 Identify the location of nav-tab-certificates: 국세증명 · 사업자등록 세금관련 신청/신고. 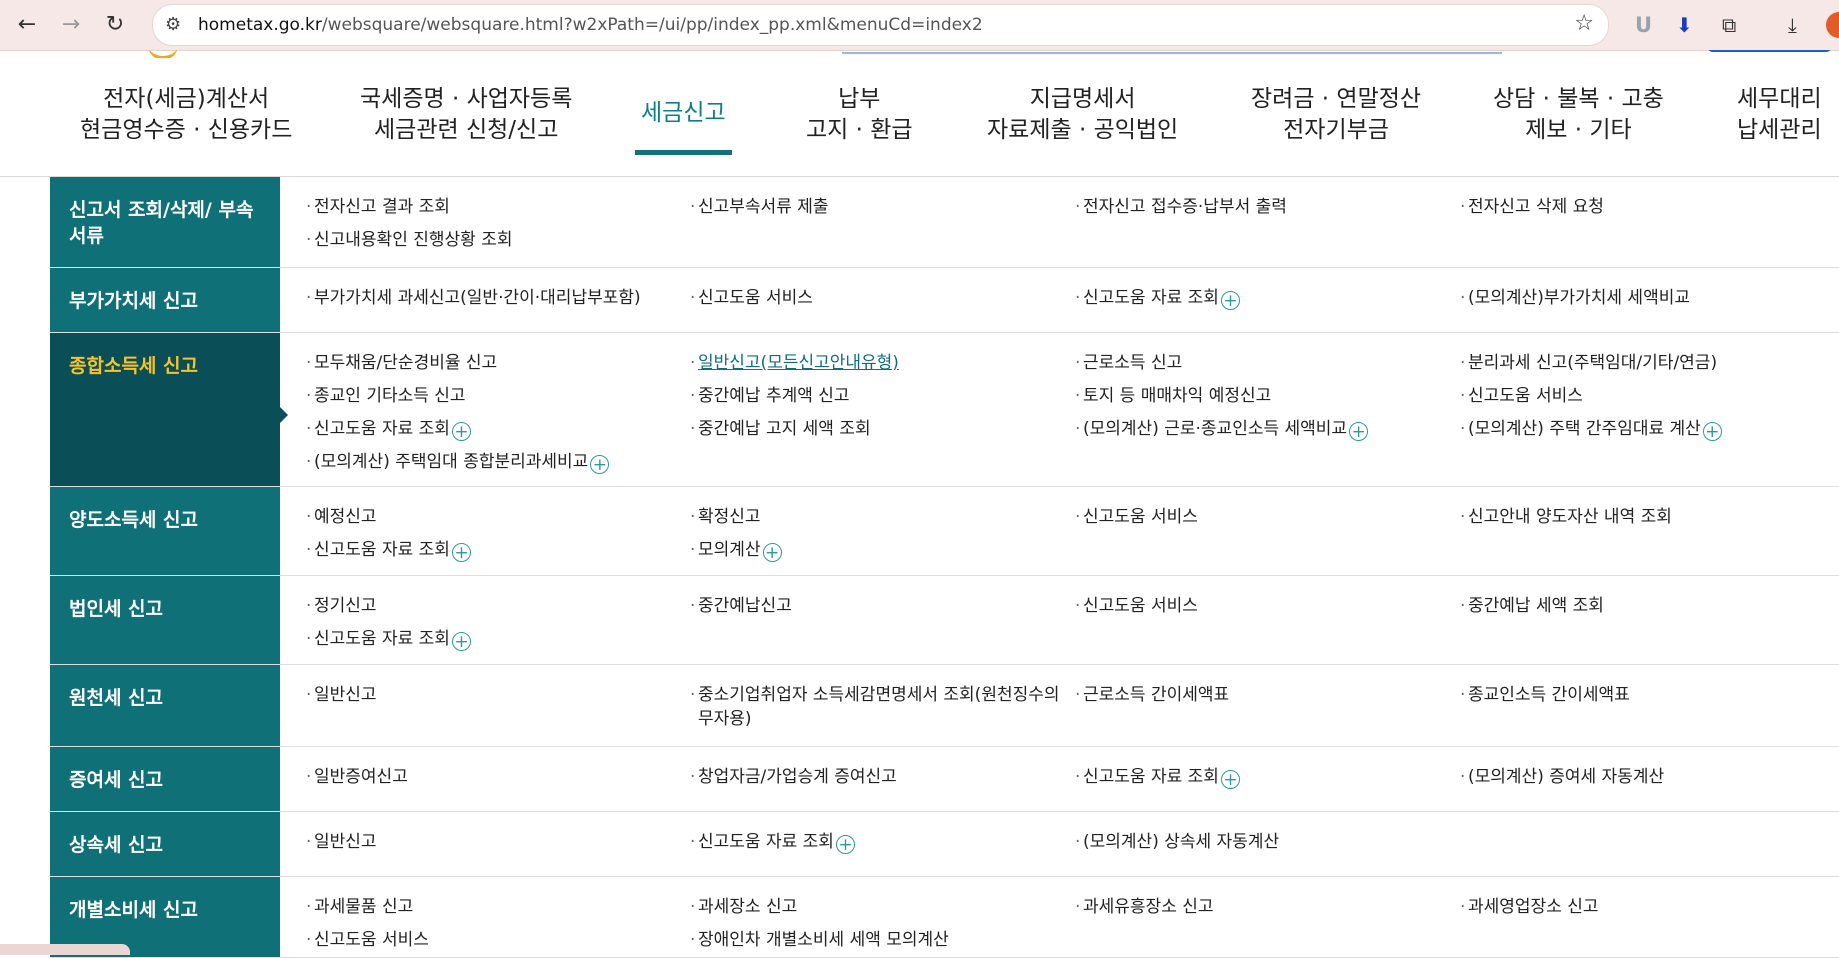
(466, 115).